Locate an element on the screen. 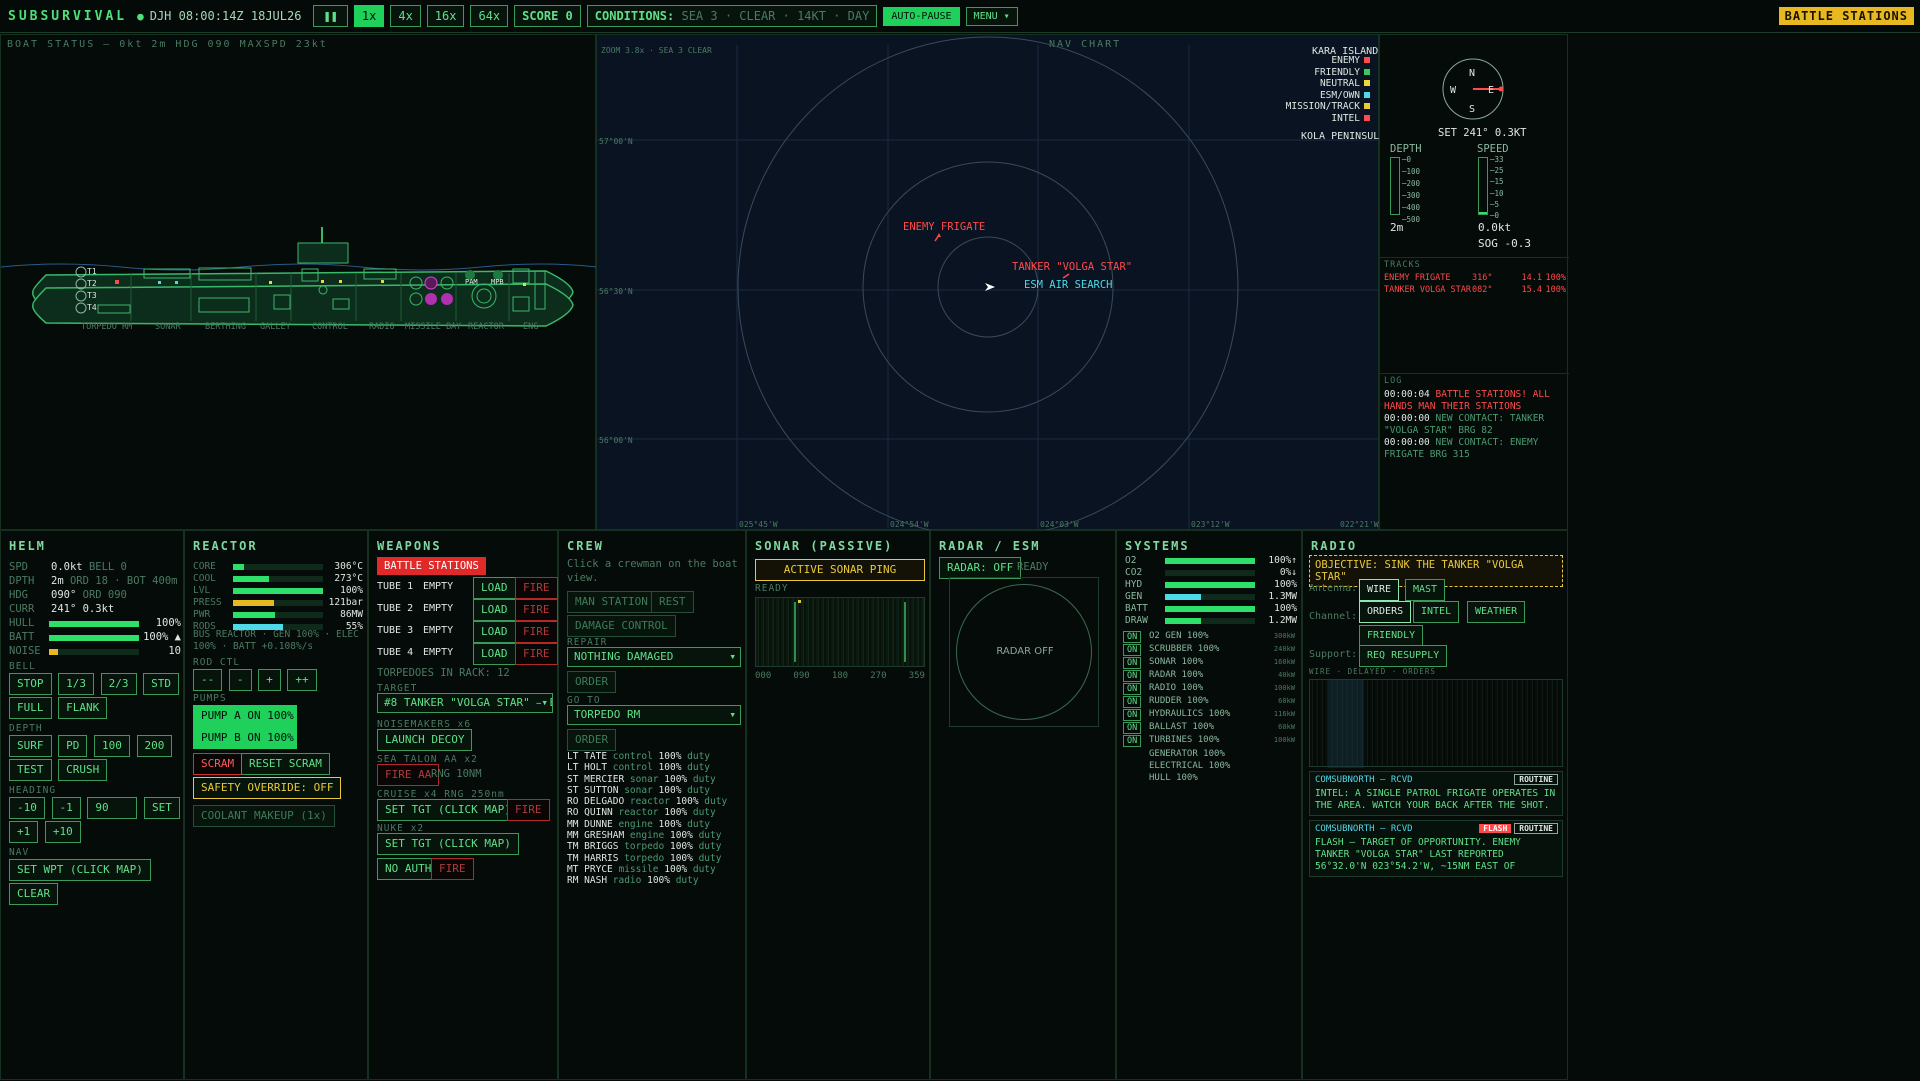 The height and width of the screenshot is (1081, 1920). speed-1x-button: 1x is located at coordinates (369, 16).